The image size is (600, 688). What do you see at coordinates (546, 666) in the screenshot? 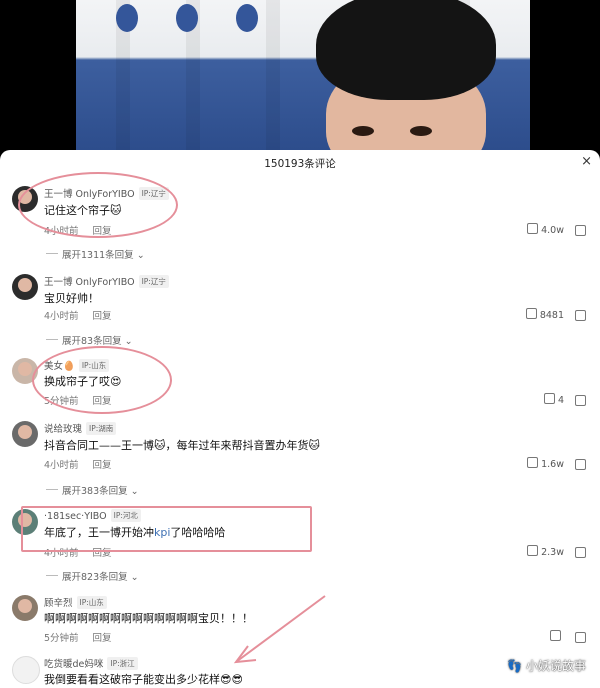
I see `watermark: 👣 小妖说故事` at bounding box center [546, 666].